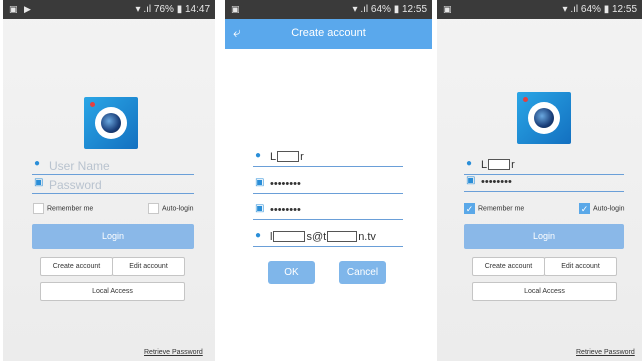 This screenshot has height=361, width=642. Describe the element at coordinates (544, 183) in the screenshot. I see `password-field: ▣ ••••••••` at that location.